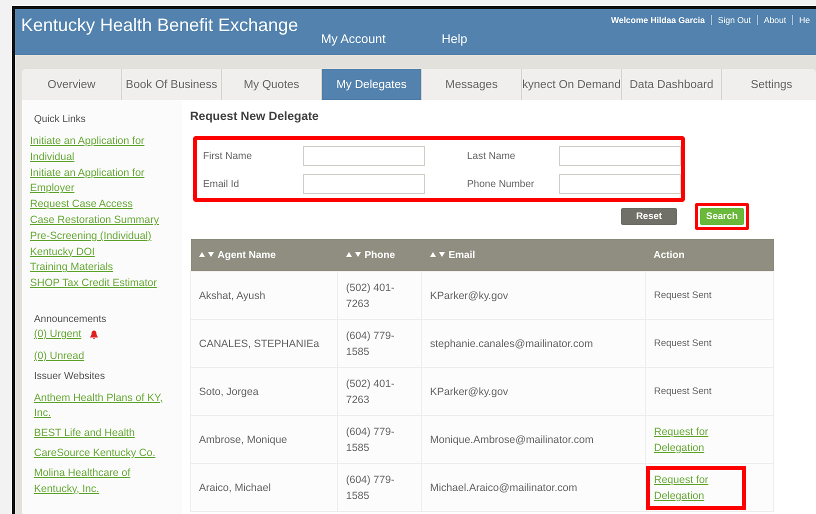  I want to click on announcement-link: (0) Unread, so click(59, 356).